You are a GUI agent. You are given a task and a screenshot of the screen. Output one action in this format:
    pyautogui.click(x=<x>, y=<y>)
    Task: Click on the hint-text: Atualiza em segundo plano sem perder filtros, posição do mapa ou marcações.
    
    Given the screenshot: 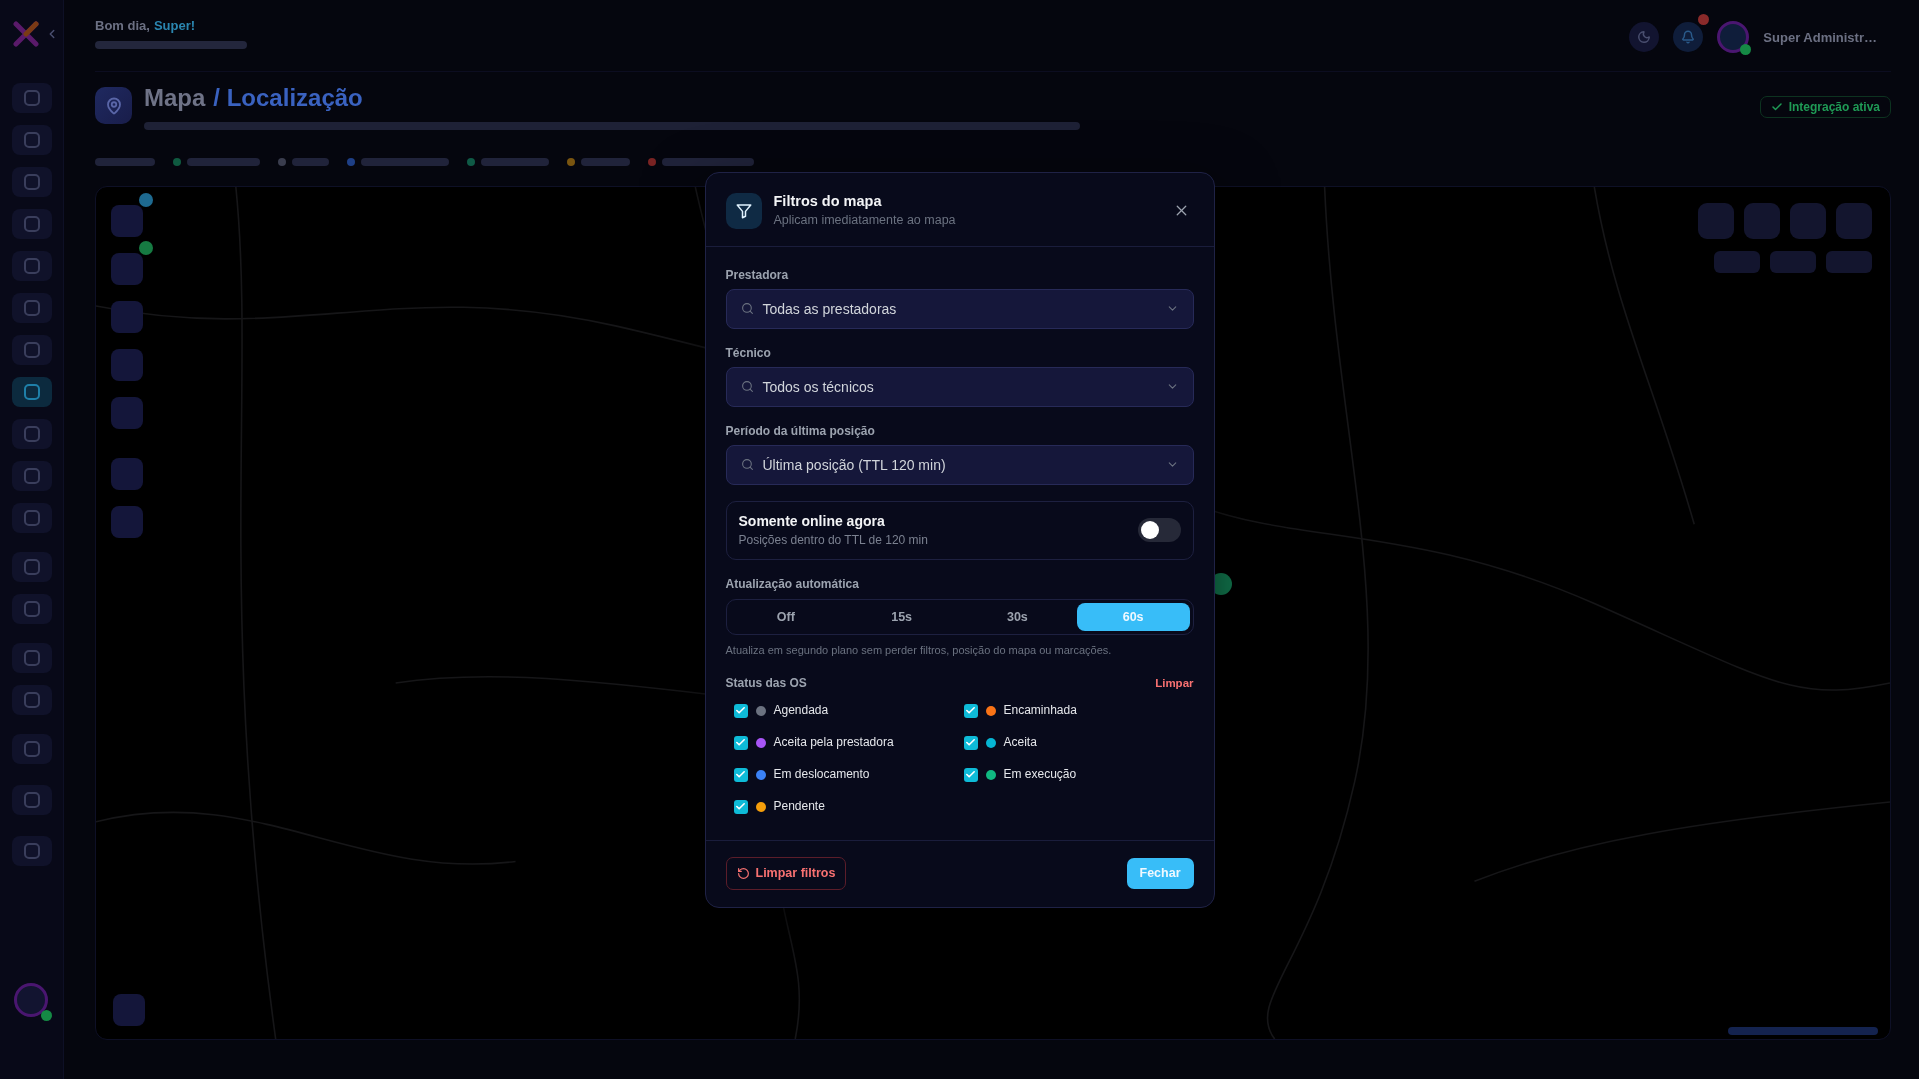 What is the action you would take?
    pyautogui.click(x=919, y=649)
    